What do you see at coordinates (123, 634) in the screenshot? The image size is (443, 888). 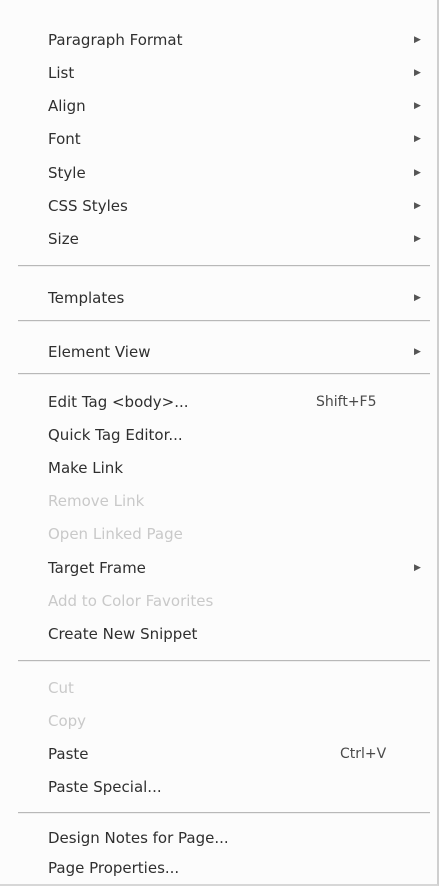 I see `menu-item-label: Create New Snippet` at bounding box center [123, 634].